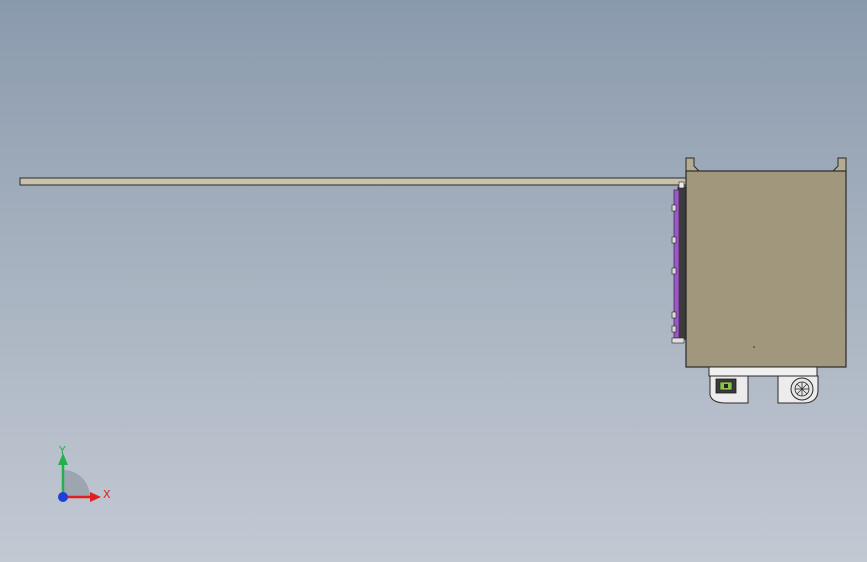 Image resolution: width=867 pixels, height=562 pixels. I want to click on left-corner-bracket, so click(693, 164).